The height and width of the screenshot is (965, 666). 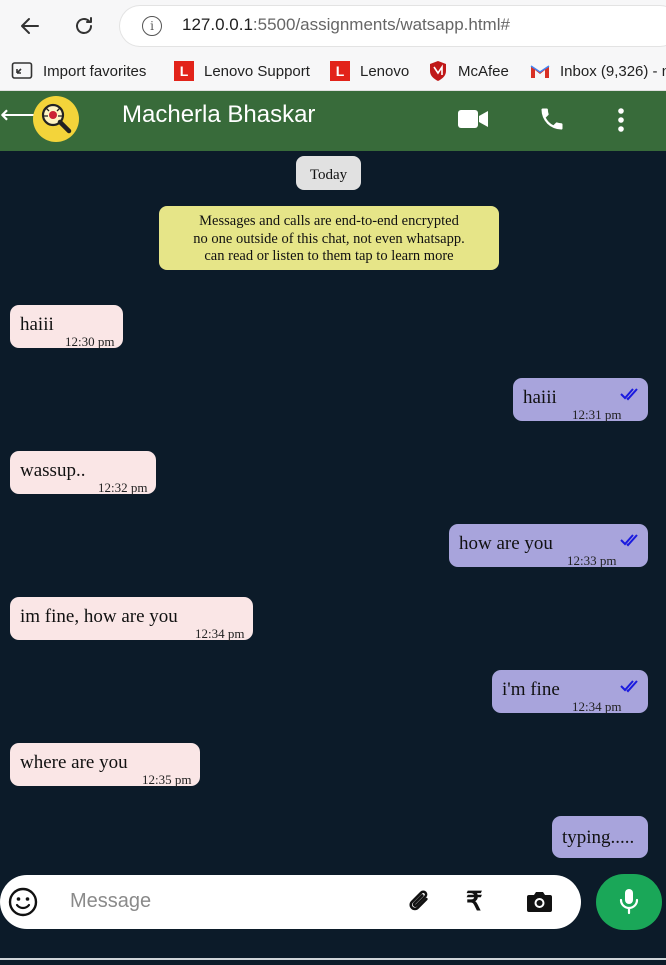 I want to click on incoming-message: where are you 12:35 pm, so click(x=105, y=765).